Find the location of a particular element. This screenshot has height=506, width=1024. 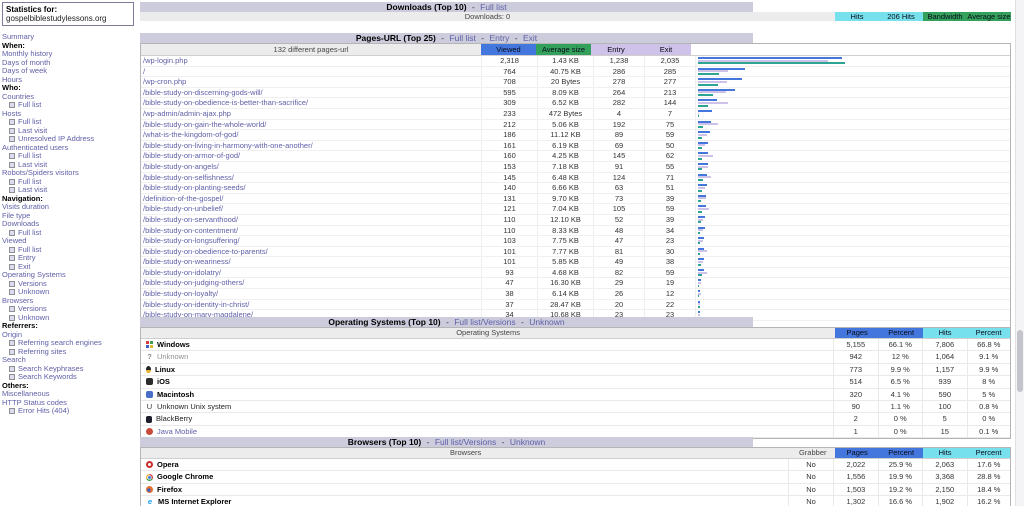

page-url-link: /bible-study-on-selfishness/ is located at coordinates (311, 178).